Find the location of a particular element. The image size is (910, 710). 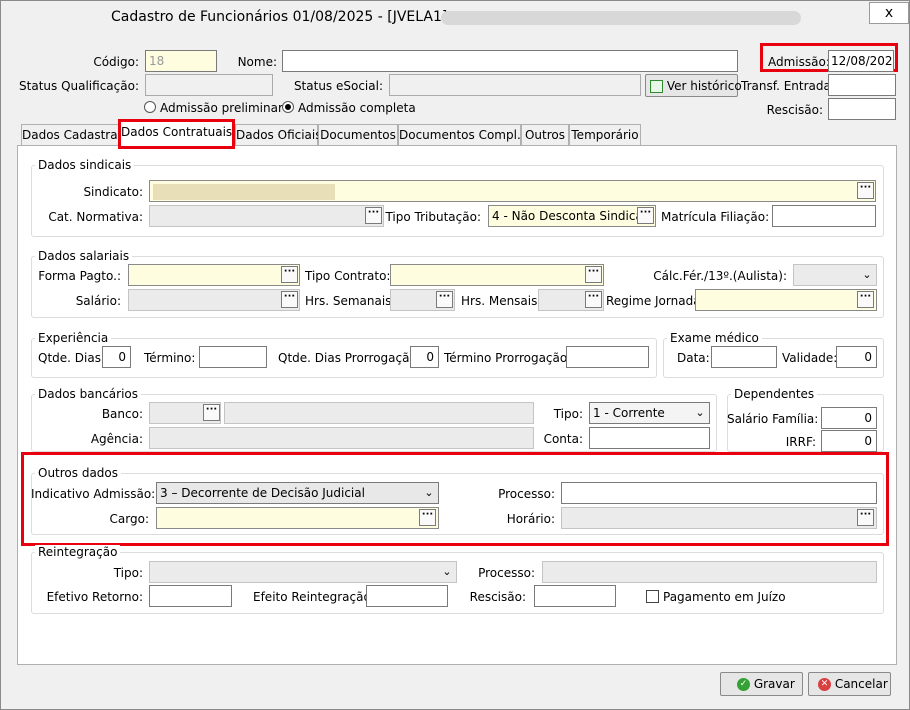

calc-ferias-dropdown-icon: ⌄ is located at coordinates (867, 275).